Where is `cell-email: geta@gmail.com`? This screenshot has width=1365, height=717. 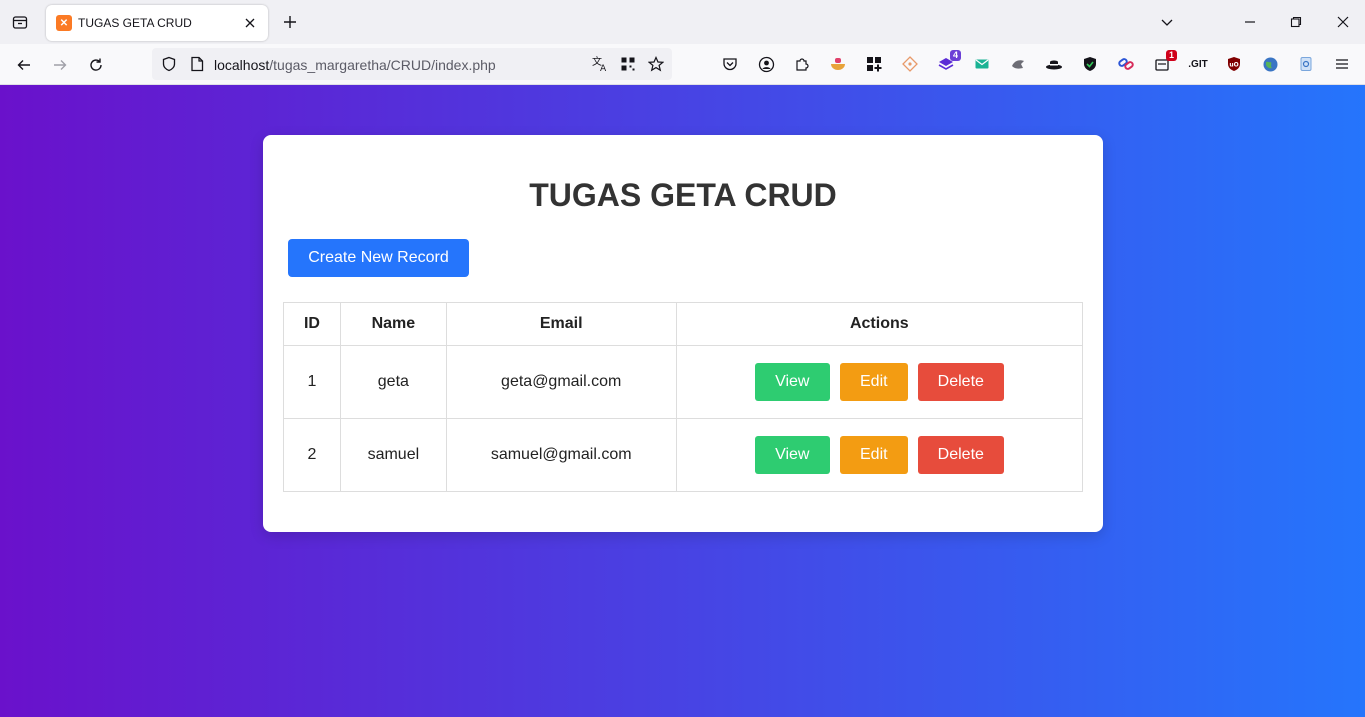 cell-email: geta@gmail.com is located at coordinates (561, 382).